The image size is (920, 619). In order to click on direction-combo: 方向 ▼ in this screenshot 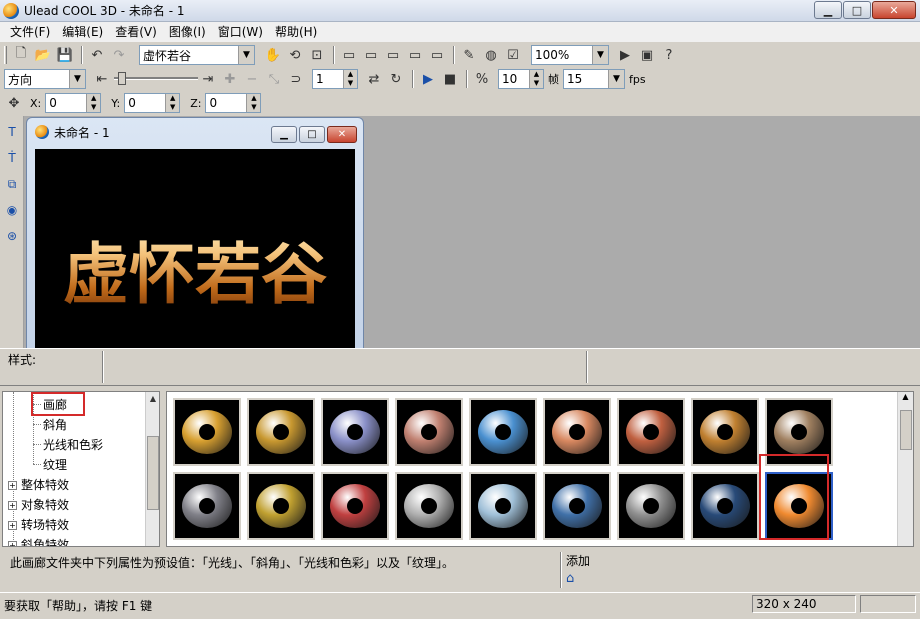, I will do `click(45, 79)`.